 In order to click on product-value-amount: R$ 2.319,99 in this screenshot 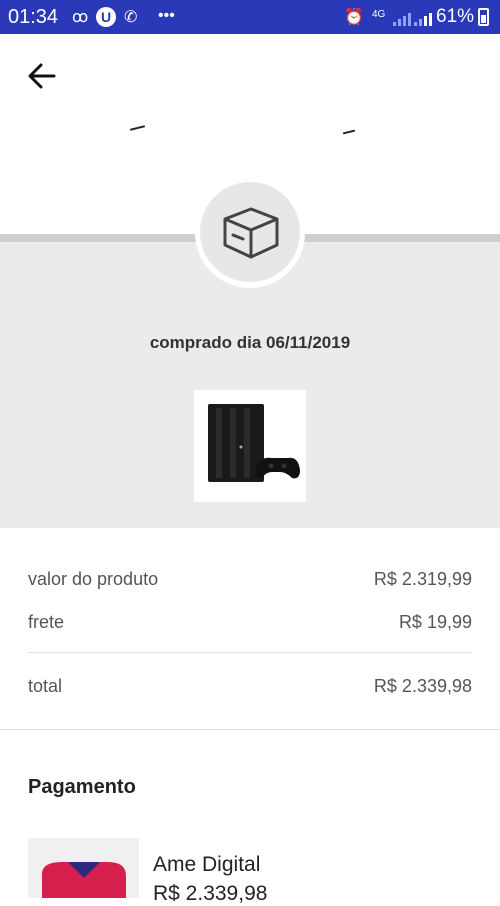, I will do `click(422, 579)`.